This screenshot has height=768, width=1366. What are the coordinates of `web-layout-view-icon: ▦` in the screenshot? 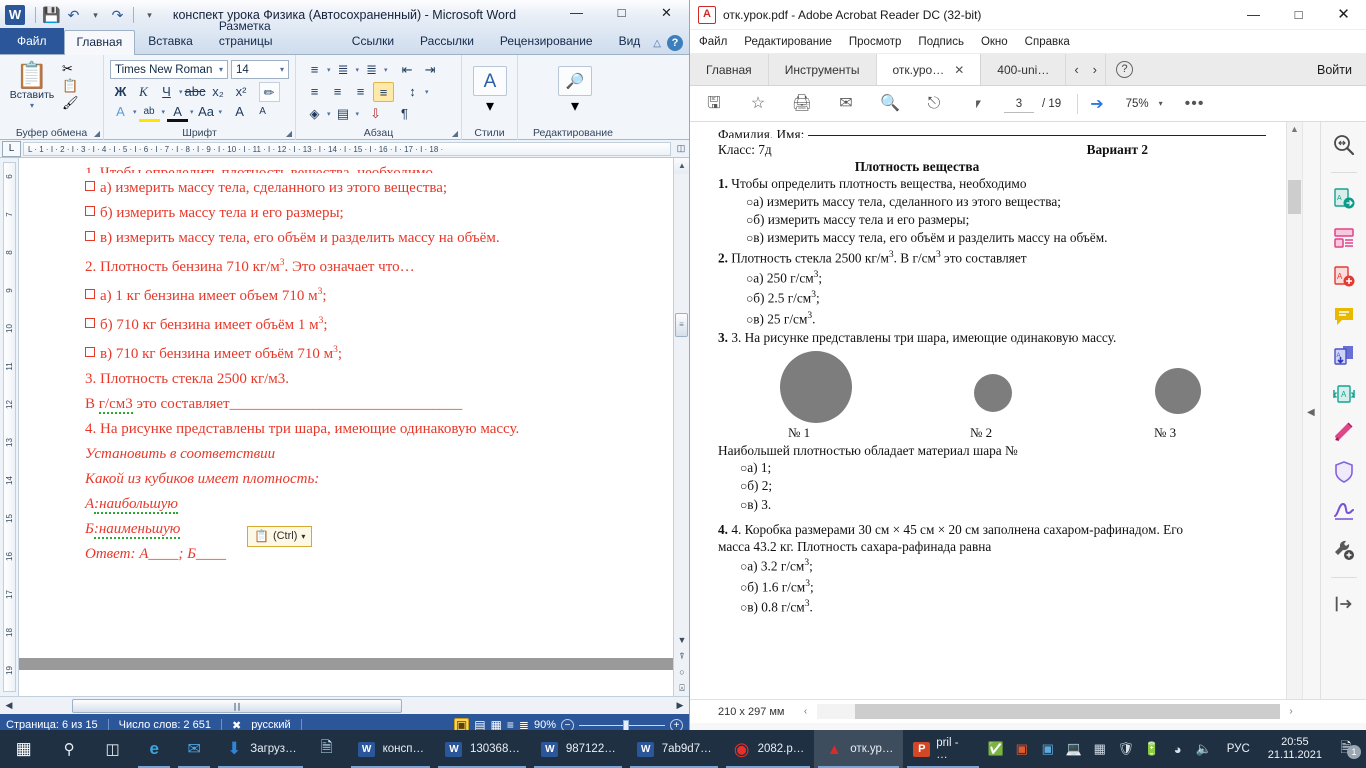 It's located at (496, 724).